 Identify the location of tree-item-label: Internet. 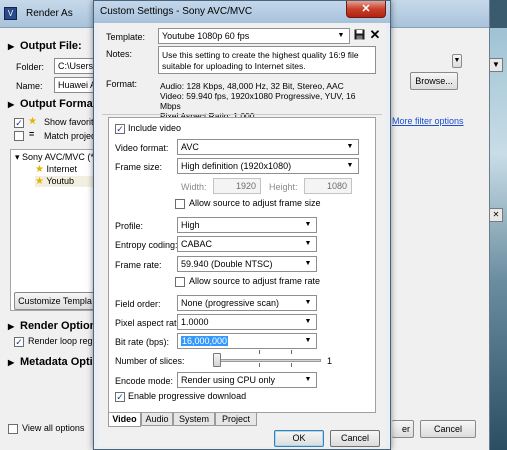
(62, 169).